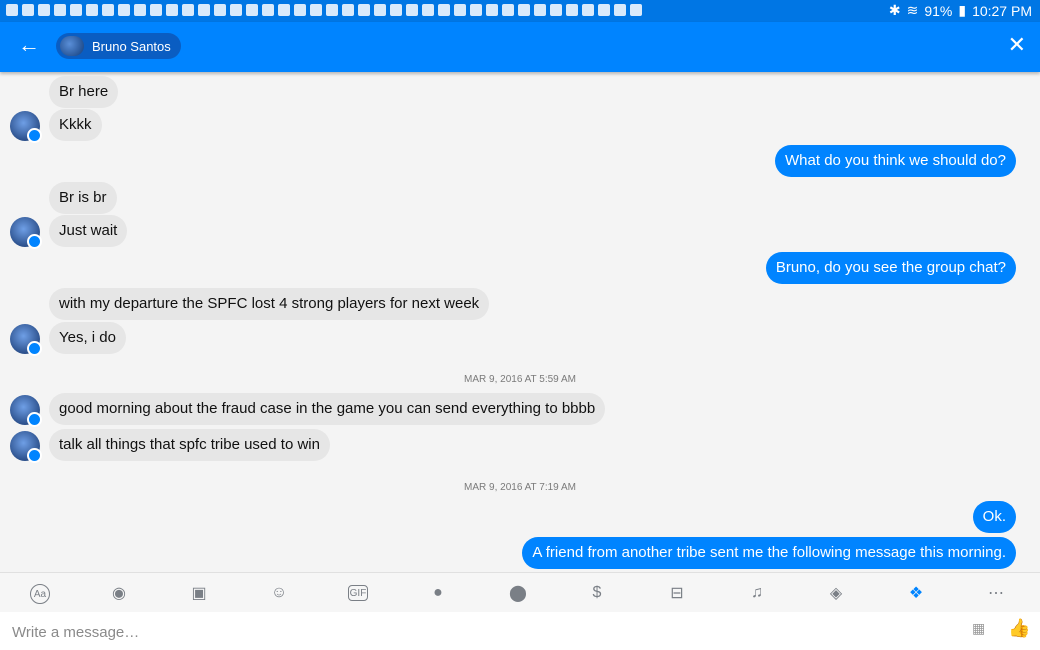 The image size is (1040, 650). What do you see at coordinates (324, 10) in the screenshot?
I see `notification-icons` at bounding box center [324, 10].